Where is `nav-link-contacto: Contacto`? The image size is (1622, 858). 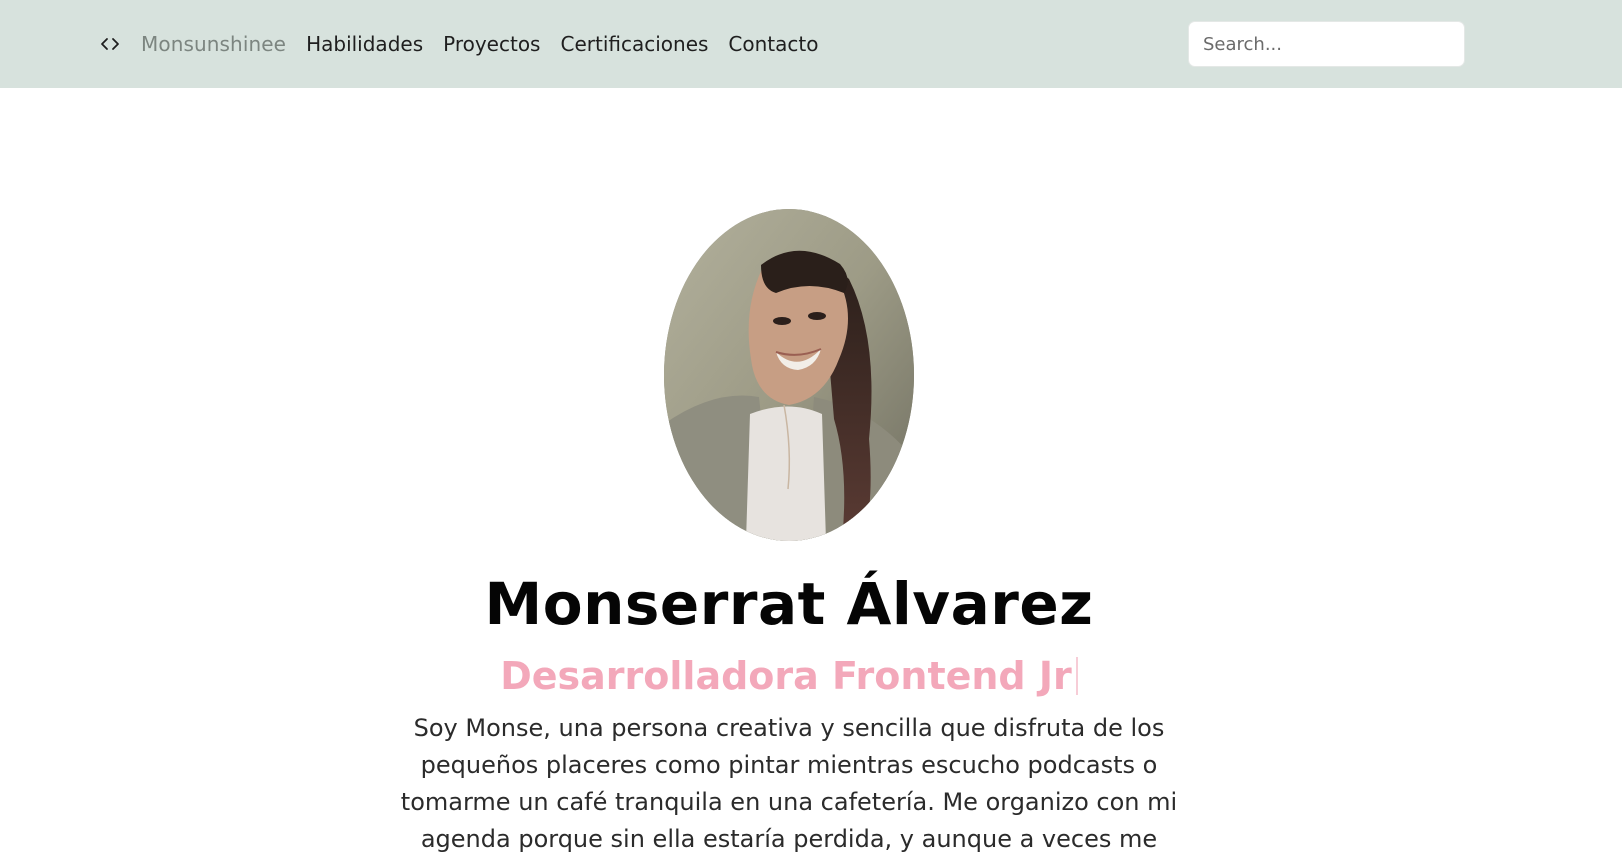 nav-link-contacto: Contacto is located at coordinates (773, 44).